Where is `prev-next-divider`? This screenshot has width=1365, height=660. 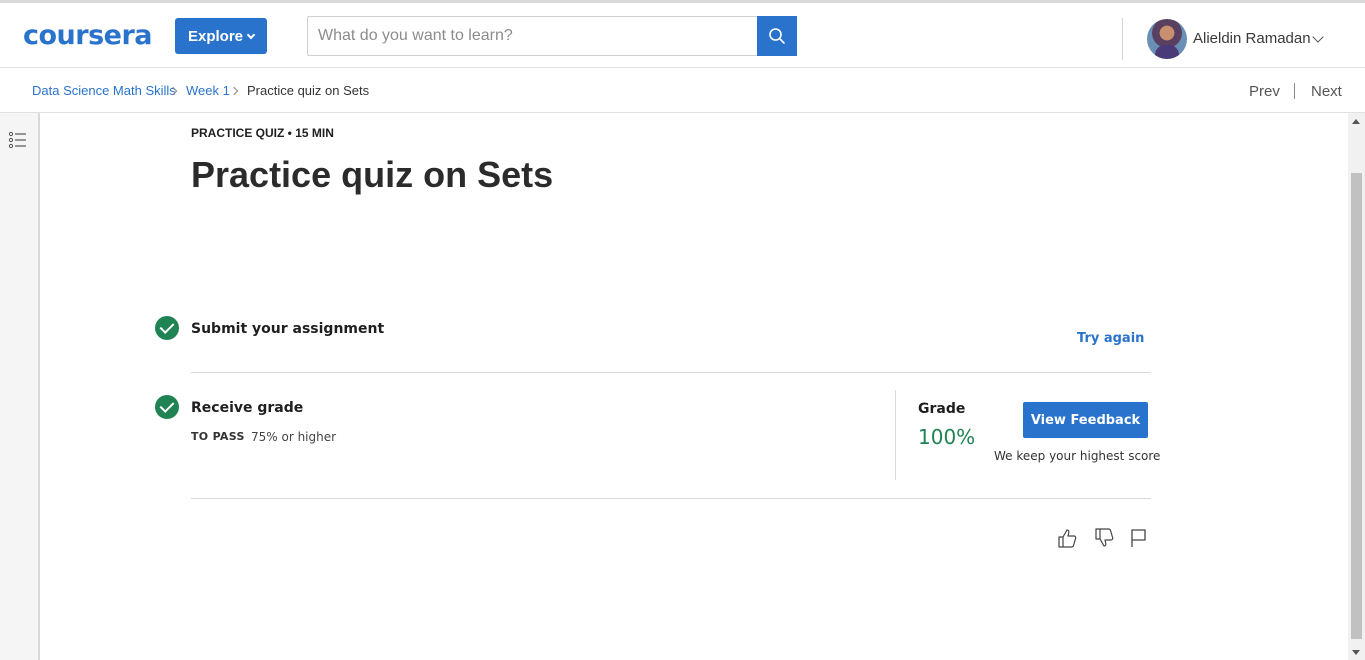
prev-next-divider is located at coordinates (1294, 91).